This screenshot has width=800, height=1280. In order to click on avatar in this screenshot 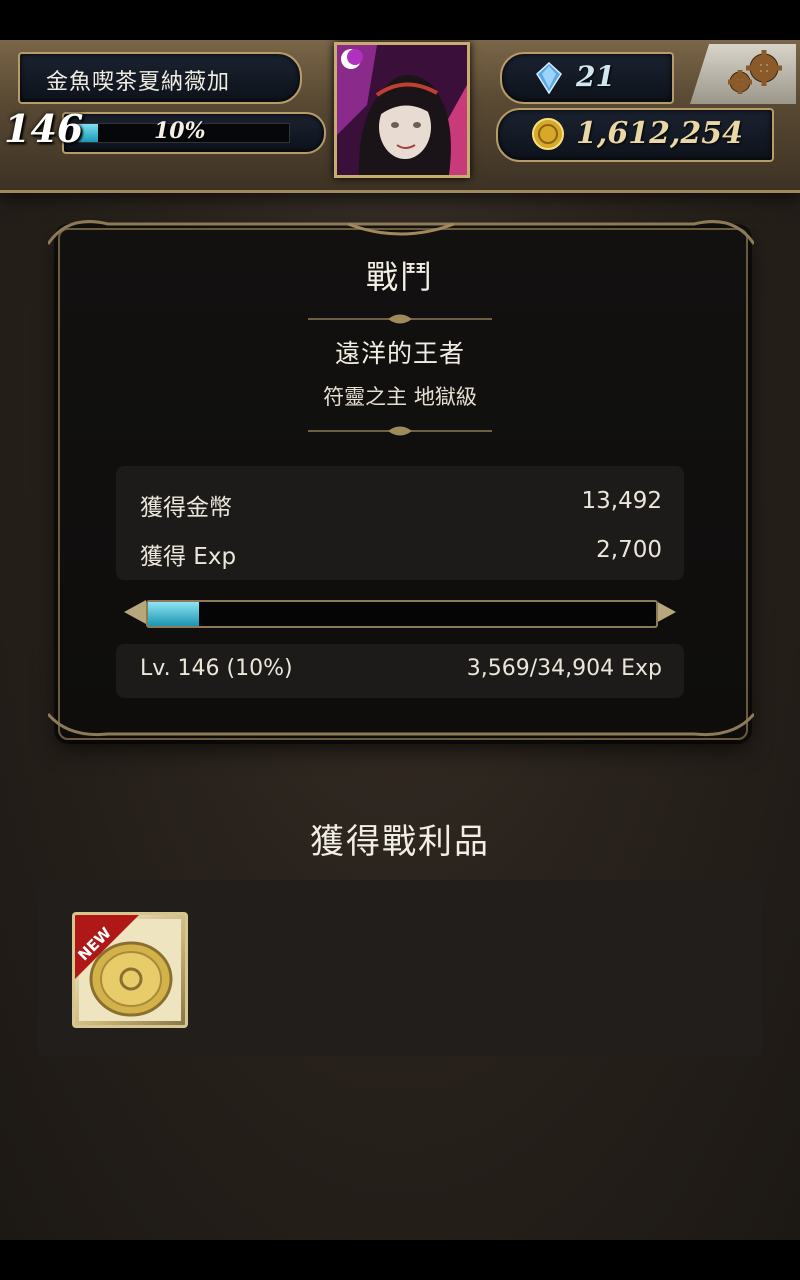, I will do `click(402, 110)`.